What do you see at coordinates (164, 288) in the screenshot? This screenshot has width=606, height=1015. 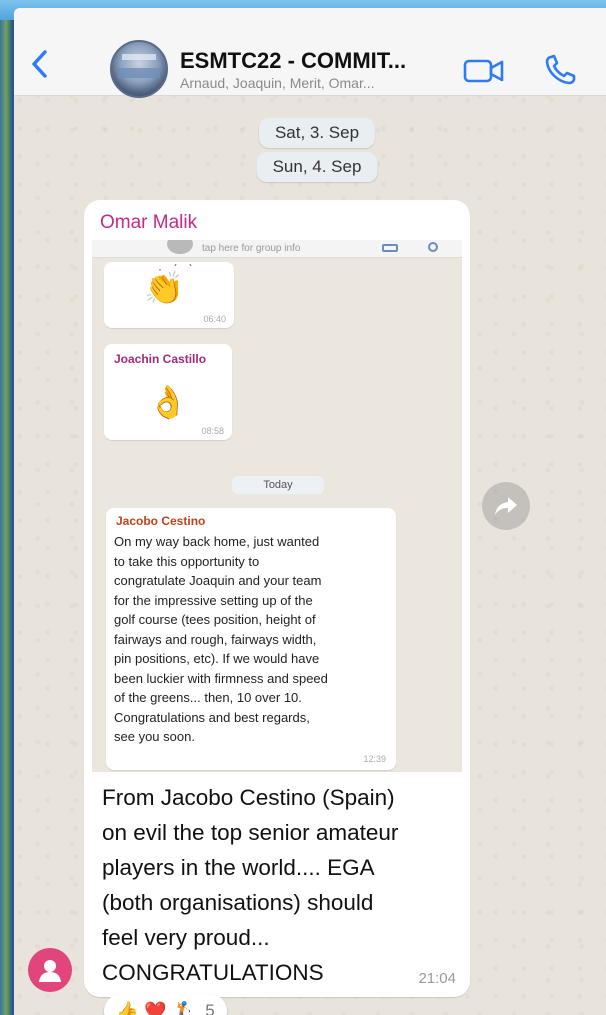 I see `clapping-hands-icon: 👏` at bounding box center [164, 288].